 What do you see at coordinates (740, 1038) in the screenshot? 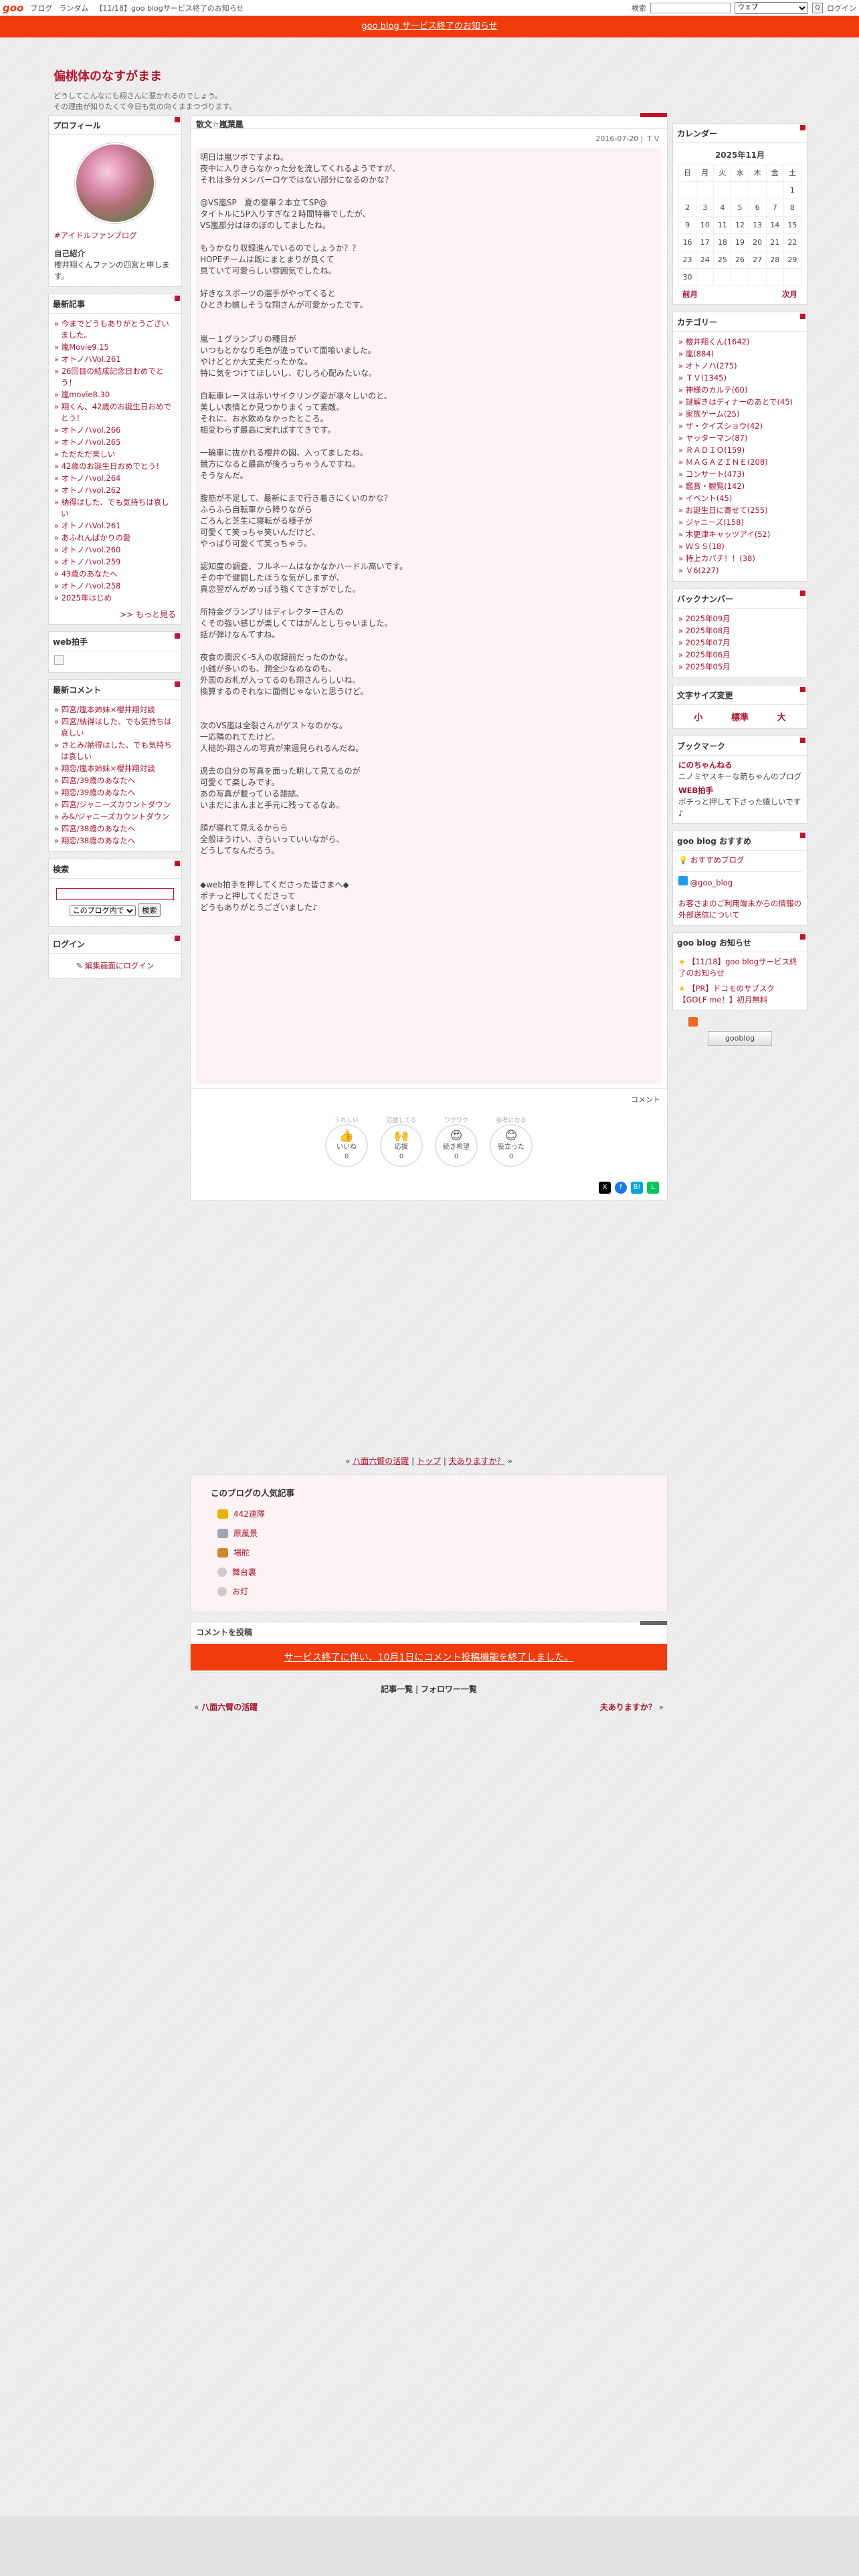
I see `gooblog-banner: gooblog` at bounding box center [740, 1038].